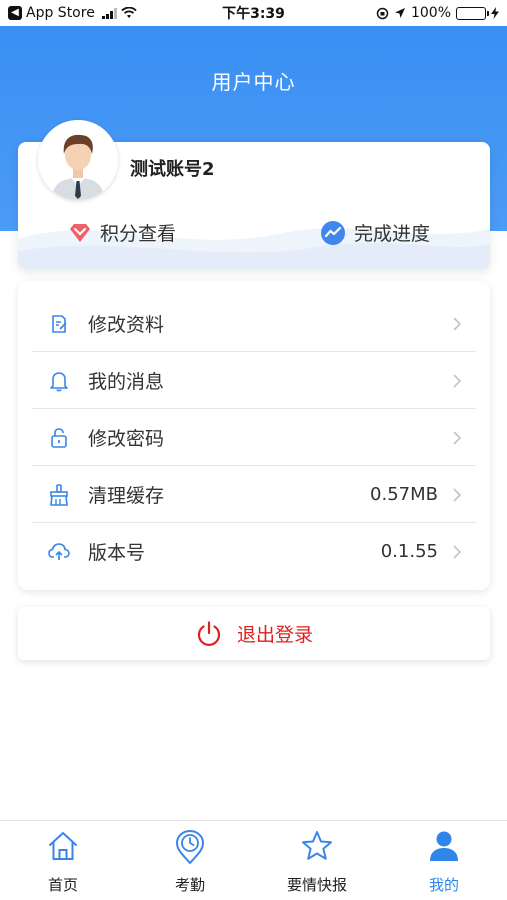  I want to click on tab-label: 考勤, so click(189, 885).